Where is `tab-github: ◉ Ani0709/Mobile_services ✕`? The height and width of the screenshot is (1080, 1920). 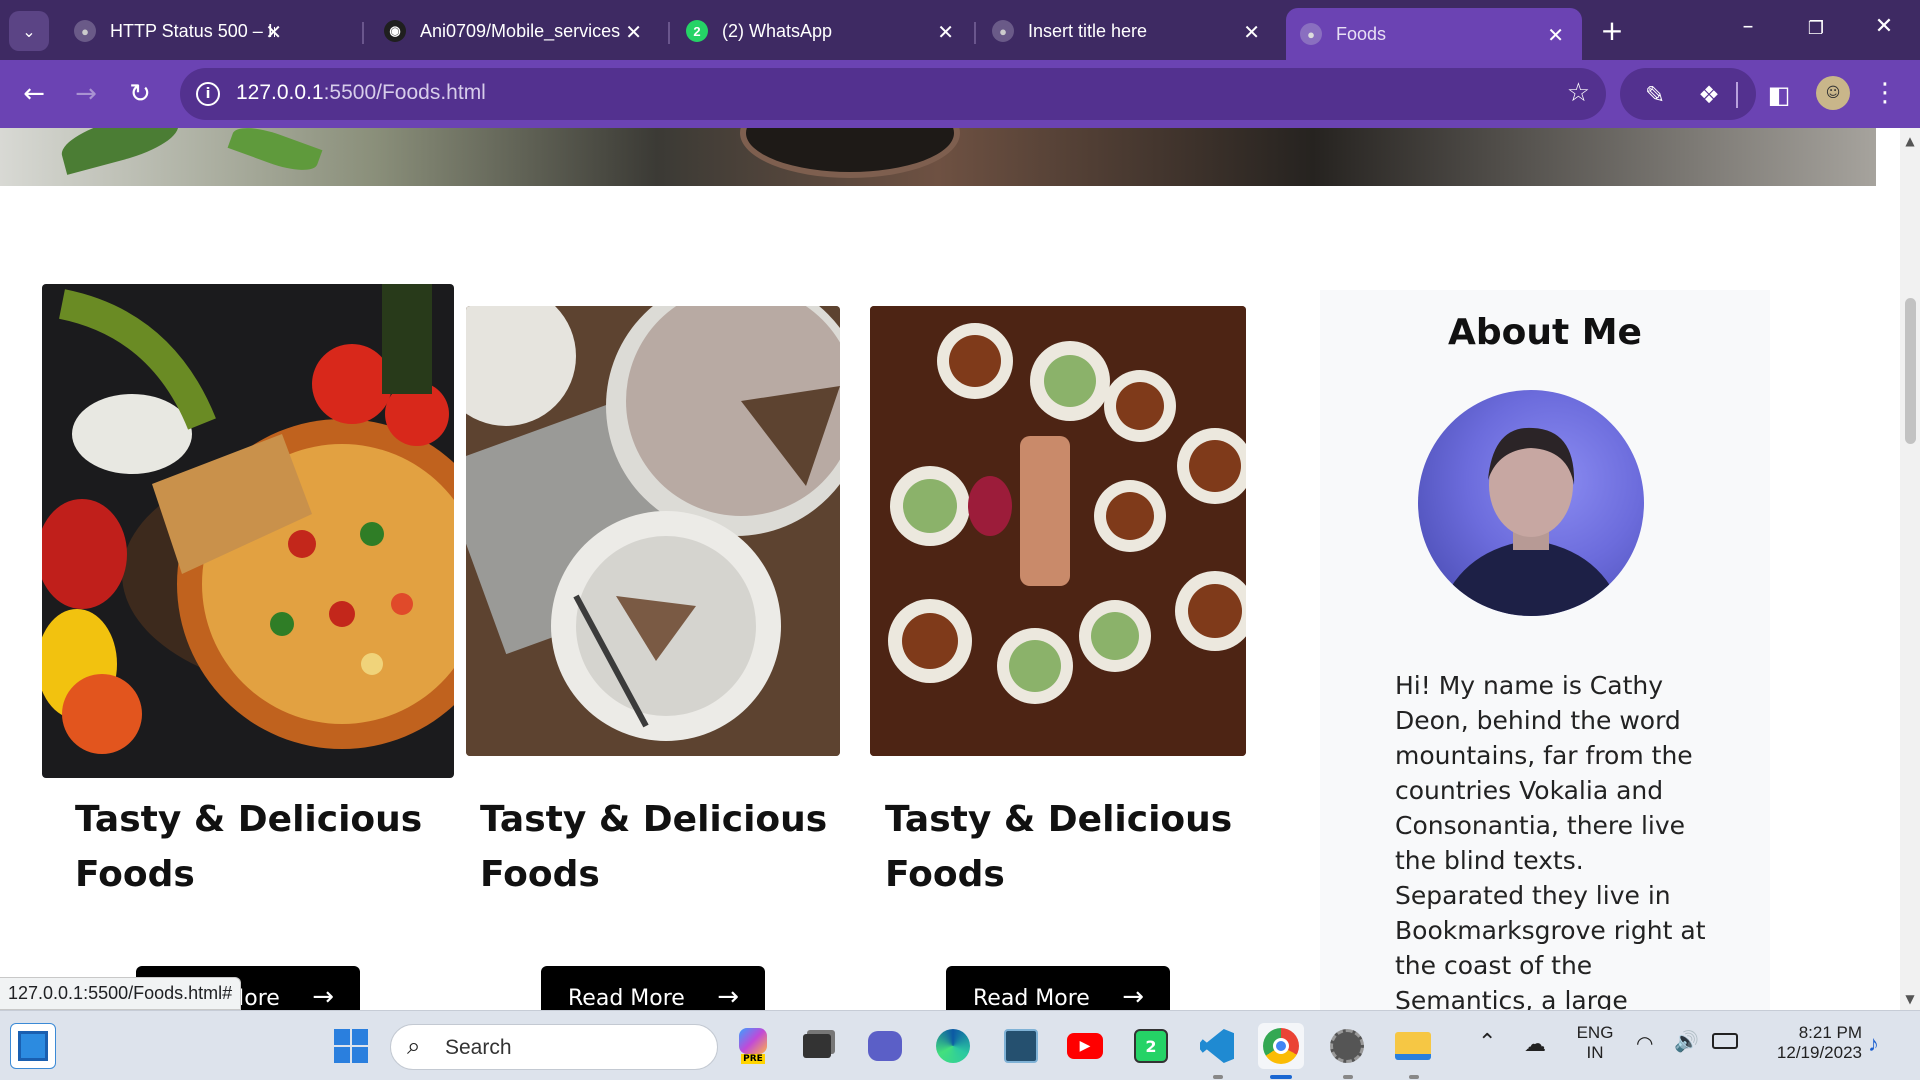 tab-github: ◉ Ani0709/Mobile_services ✕ is located at coordinates (515, 31).